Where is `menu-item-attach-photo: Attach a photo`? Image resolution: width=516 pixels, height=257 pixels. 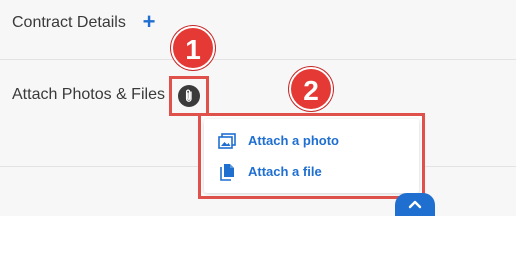
menu-item-attach-photo: Attach a photo is located at coordinates (311, 141).